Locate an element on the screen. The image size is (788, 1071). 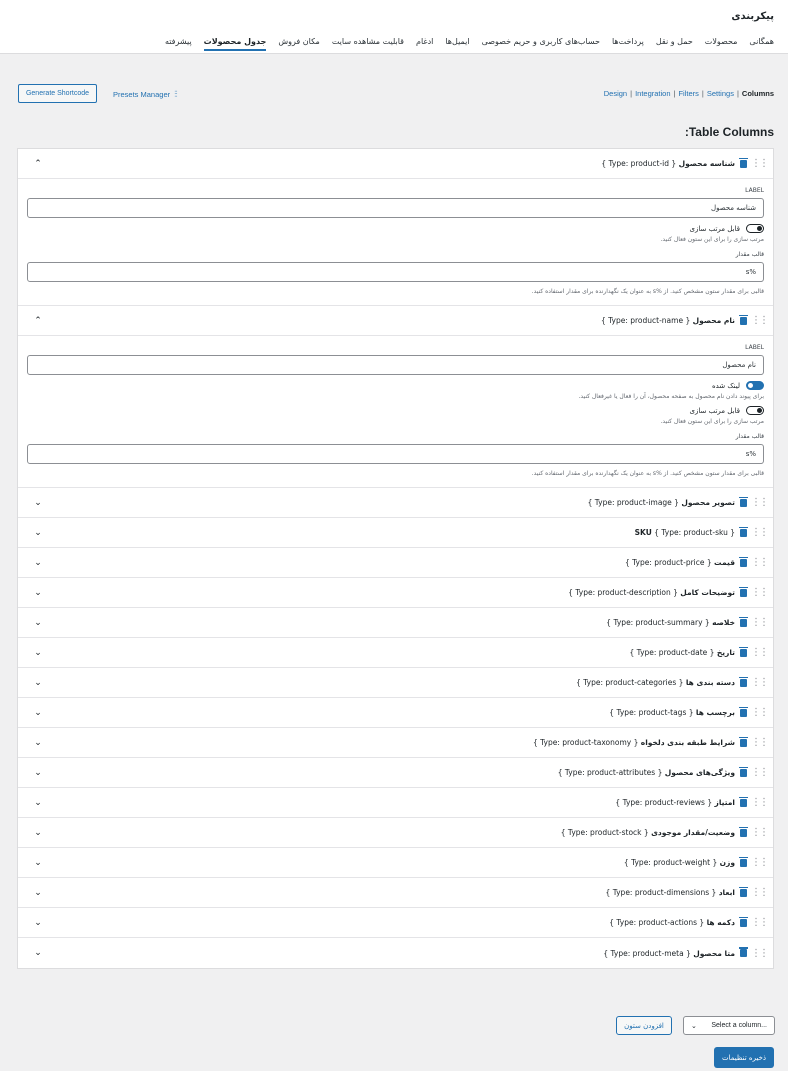
column-header: ⋮⋮ دکمه ها { Type: product-actions } ⌄ is located at coordinates (395, 923).